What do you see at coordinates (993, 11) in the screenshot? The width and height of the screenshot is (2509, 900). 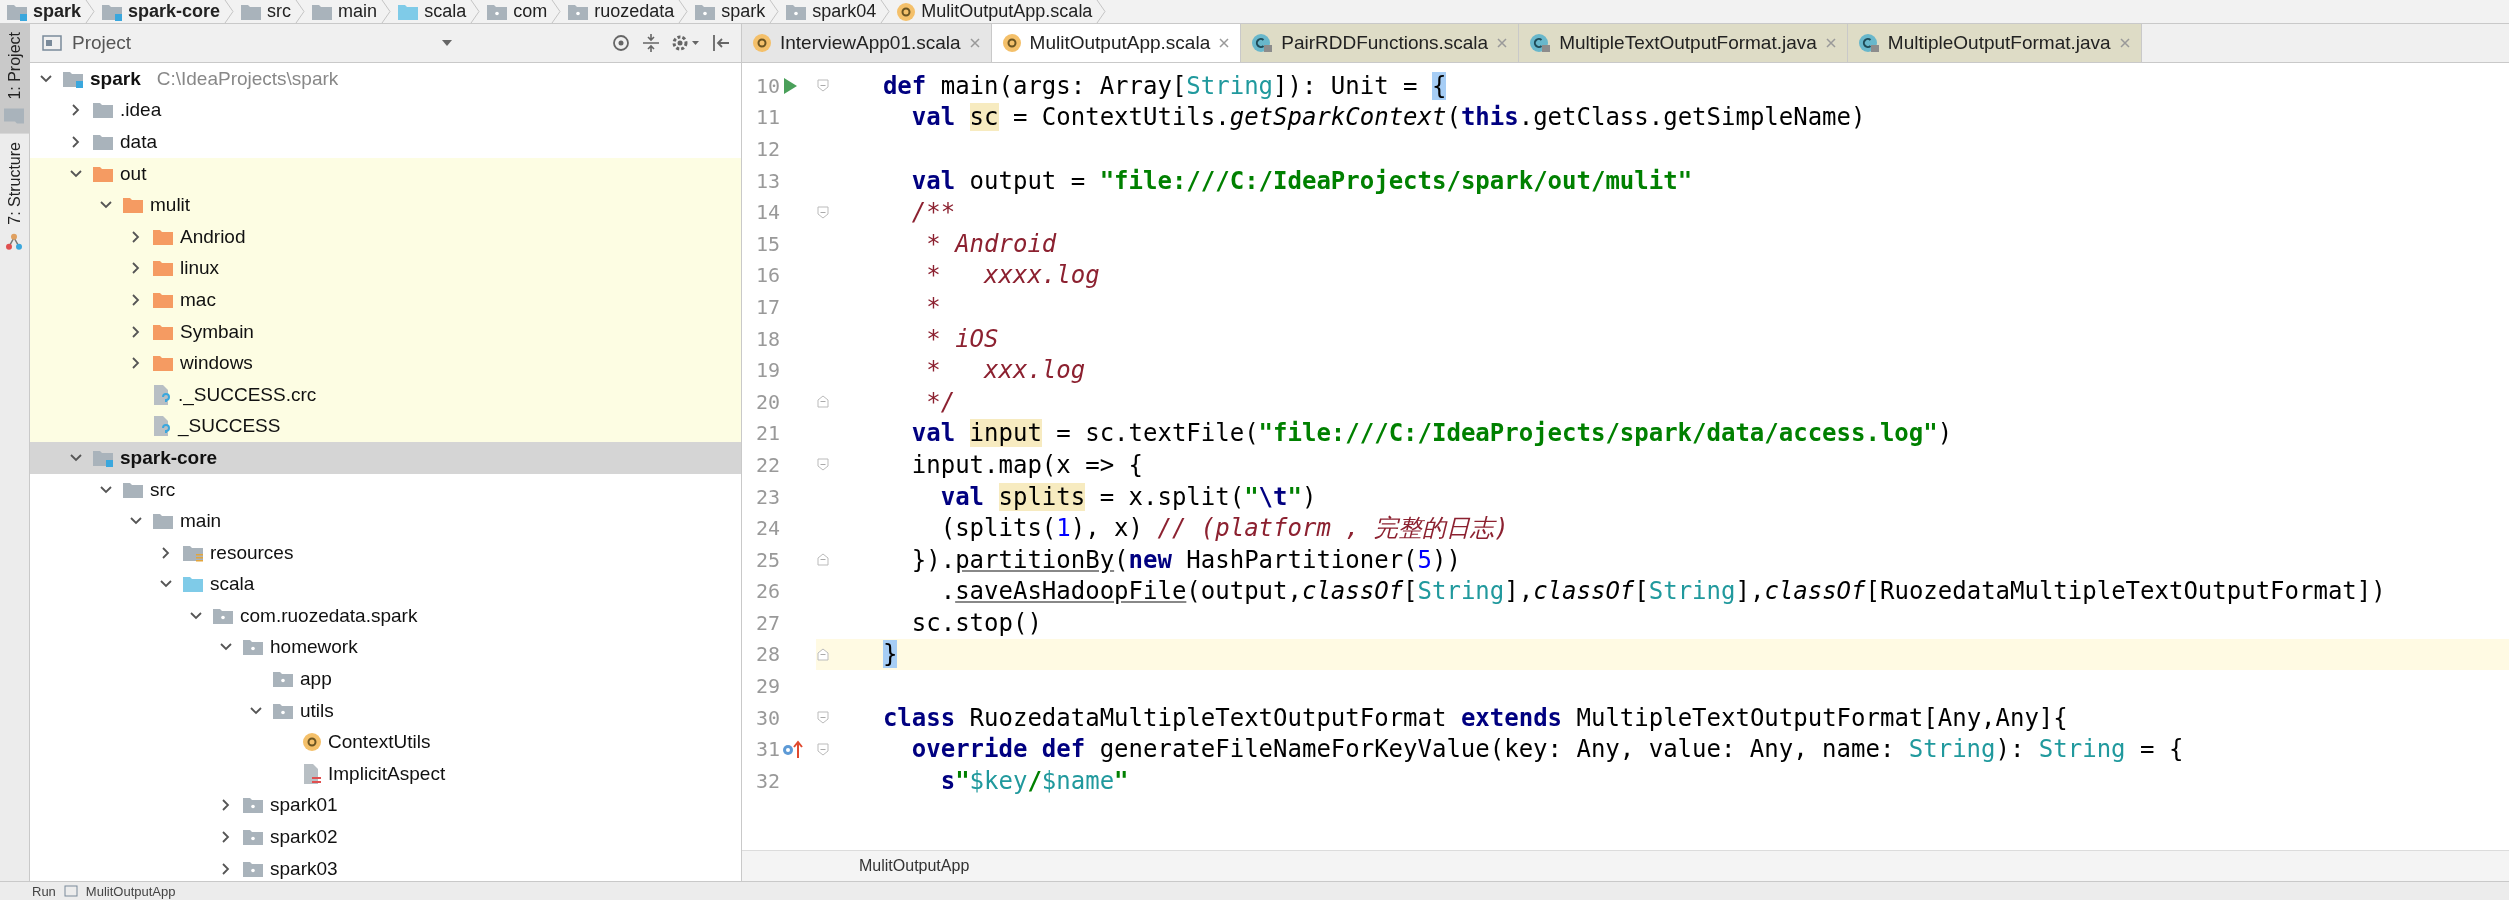 I see `breadcrumb-item: MulitOutputApp.scala` at bounding box center [993, 11].